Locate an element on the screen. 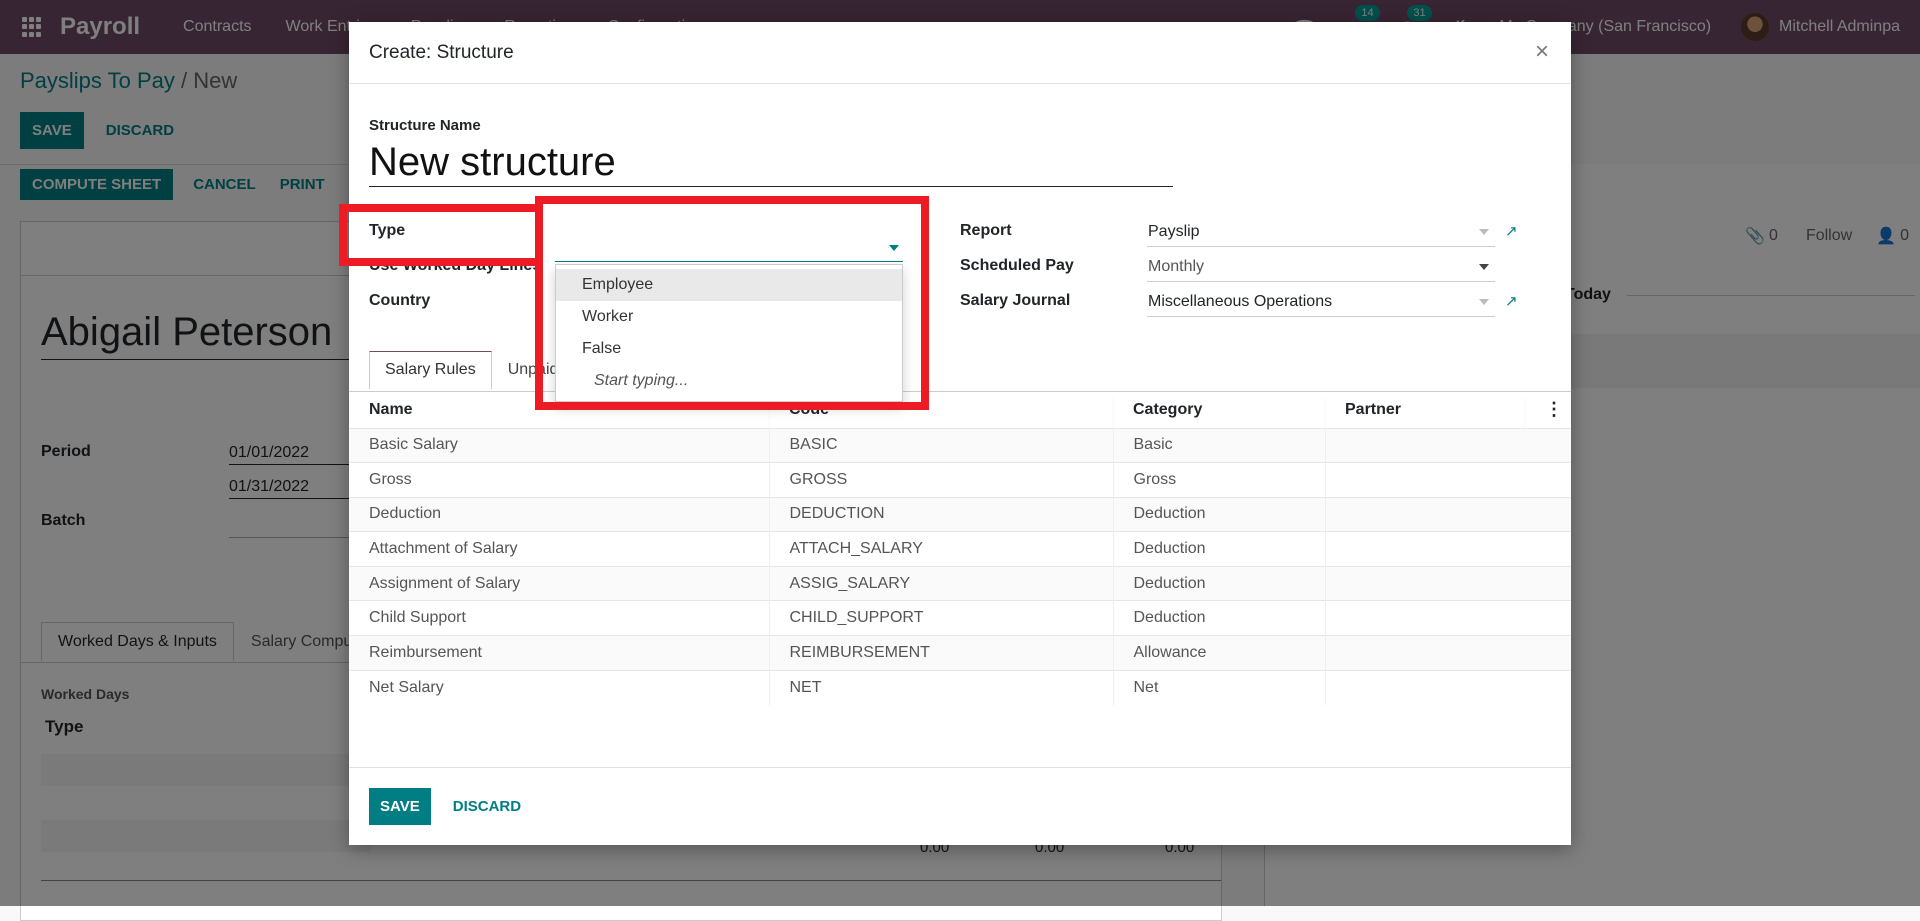 The height and width of the screenshot is (921, 1920). report-value: Payslip is located at coordinates (1174, 231).